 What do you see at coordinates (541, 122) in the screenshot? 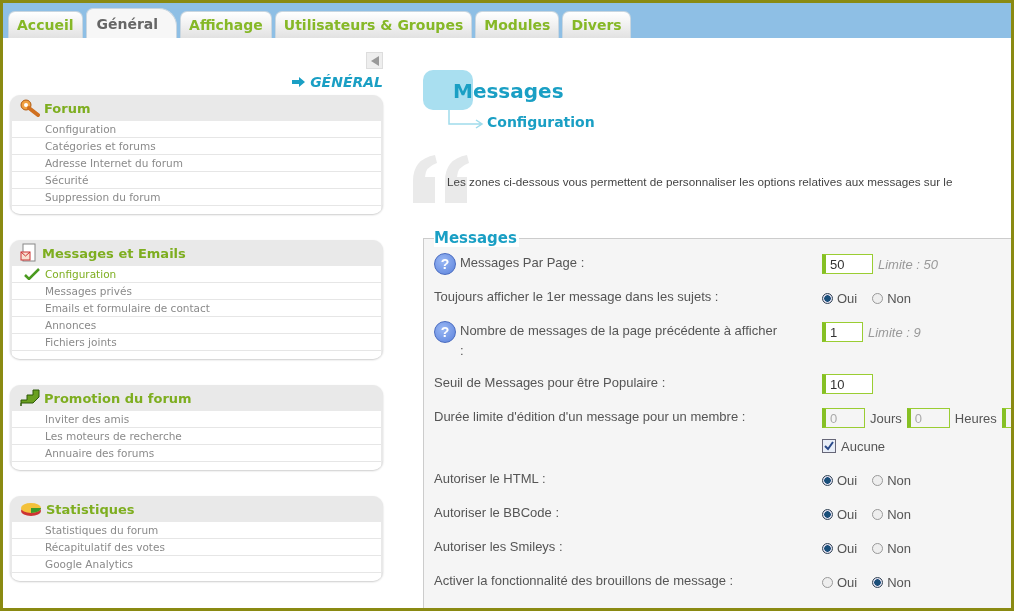
I see `page-subtitle: Configuration` at bounding box center [541, 122].